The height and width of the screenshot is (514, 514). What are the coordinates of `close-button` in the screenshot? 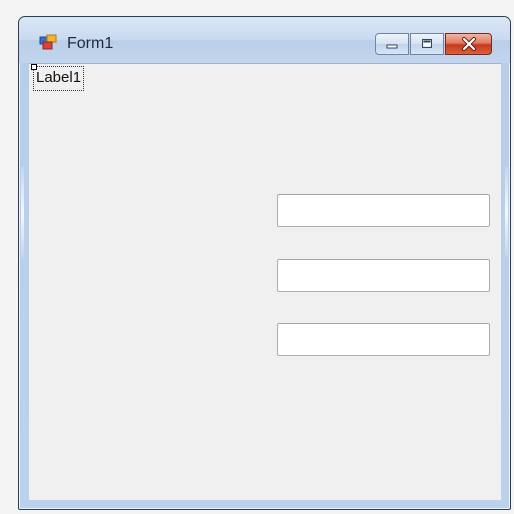 It's located at (468, 44).